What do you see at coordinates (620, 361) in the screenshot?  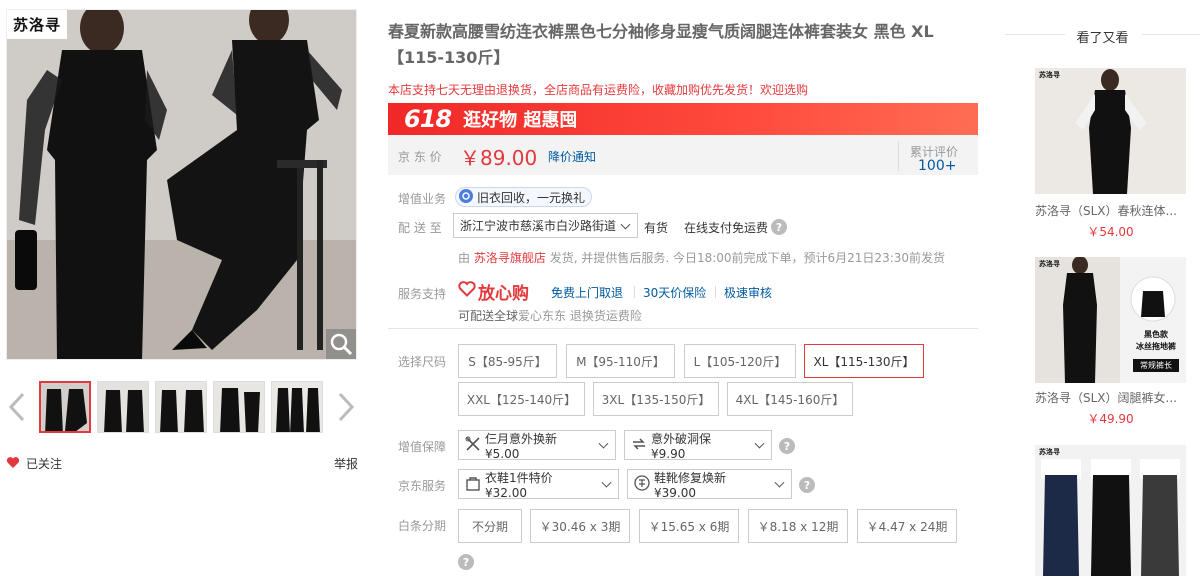 I see `size-option: M【95-110斤】` at bounding box center [620, 361].